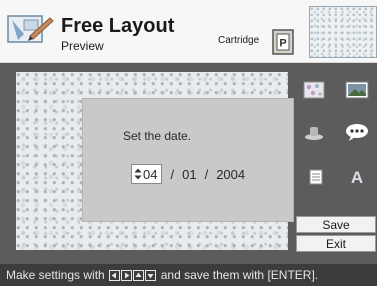  What do you see at coordinates (357, 90) in the screenshot?
I see `image-icon` at bounding box center [357, 90].